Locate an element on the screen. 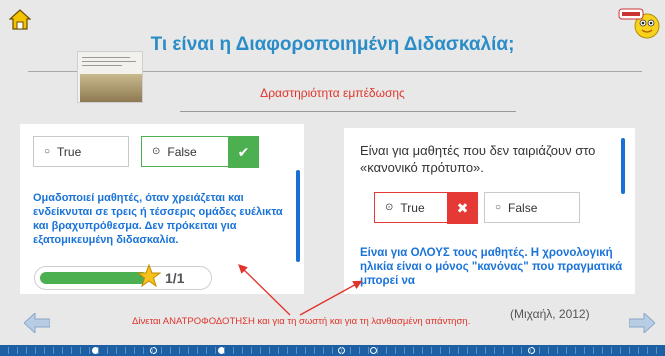  slide-timeline-bar is located at coordinates (332, 350).